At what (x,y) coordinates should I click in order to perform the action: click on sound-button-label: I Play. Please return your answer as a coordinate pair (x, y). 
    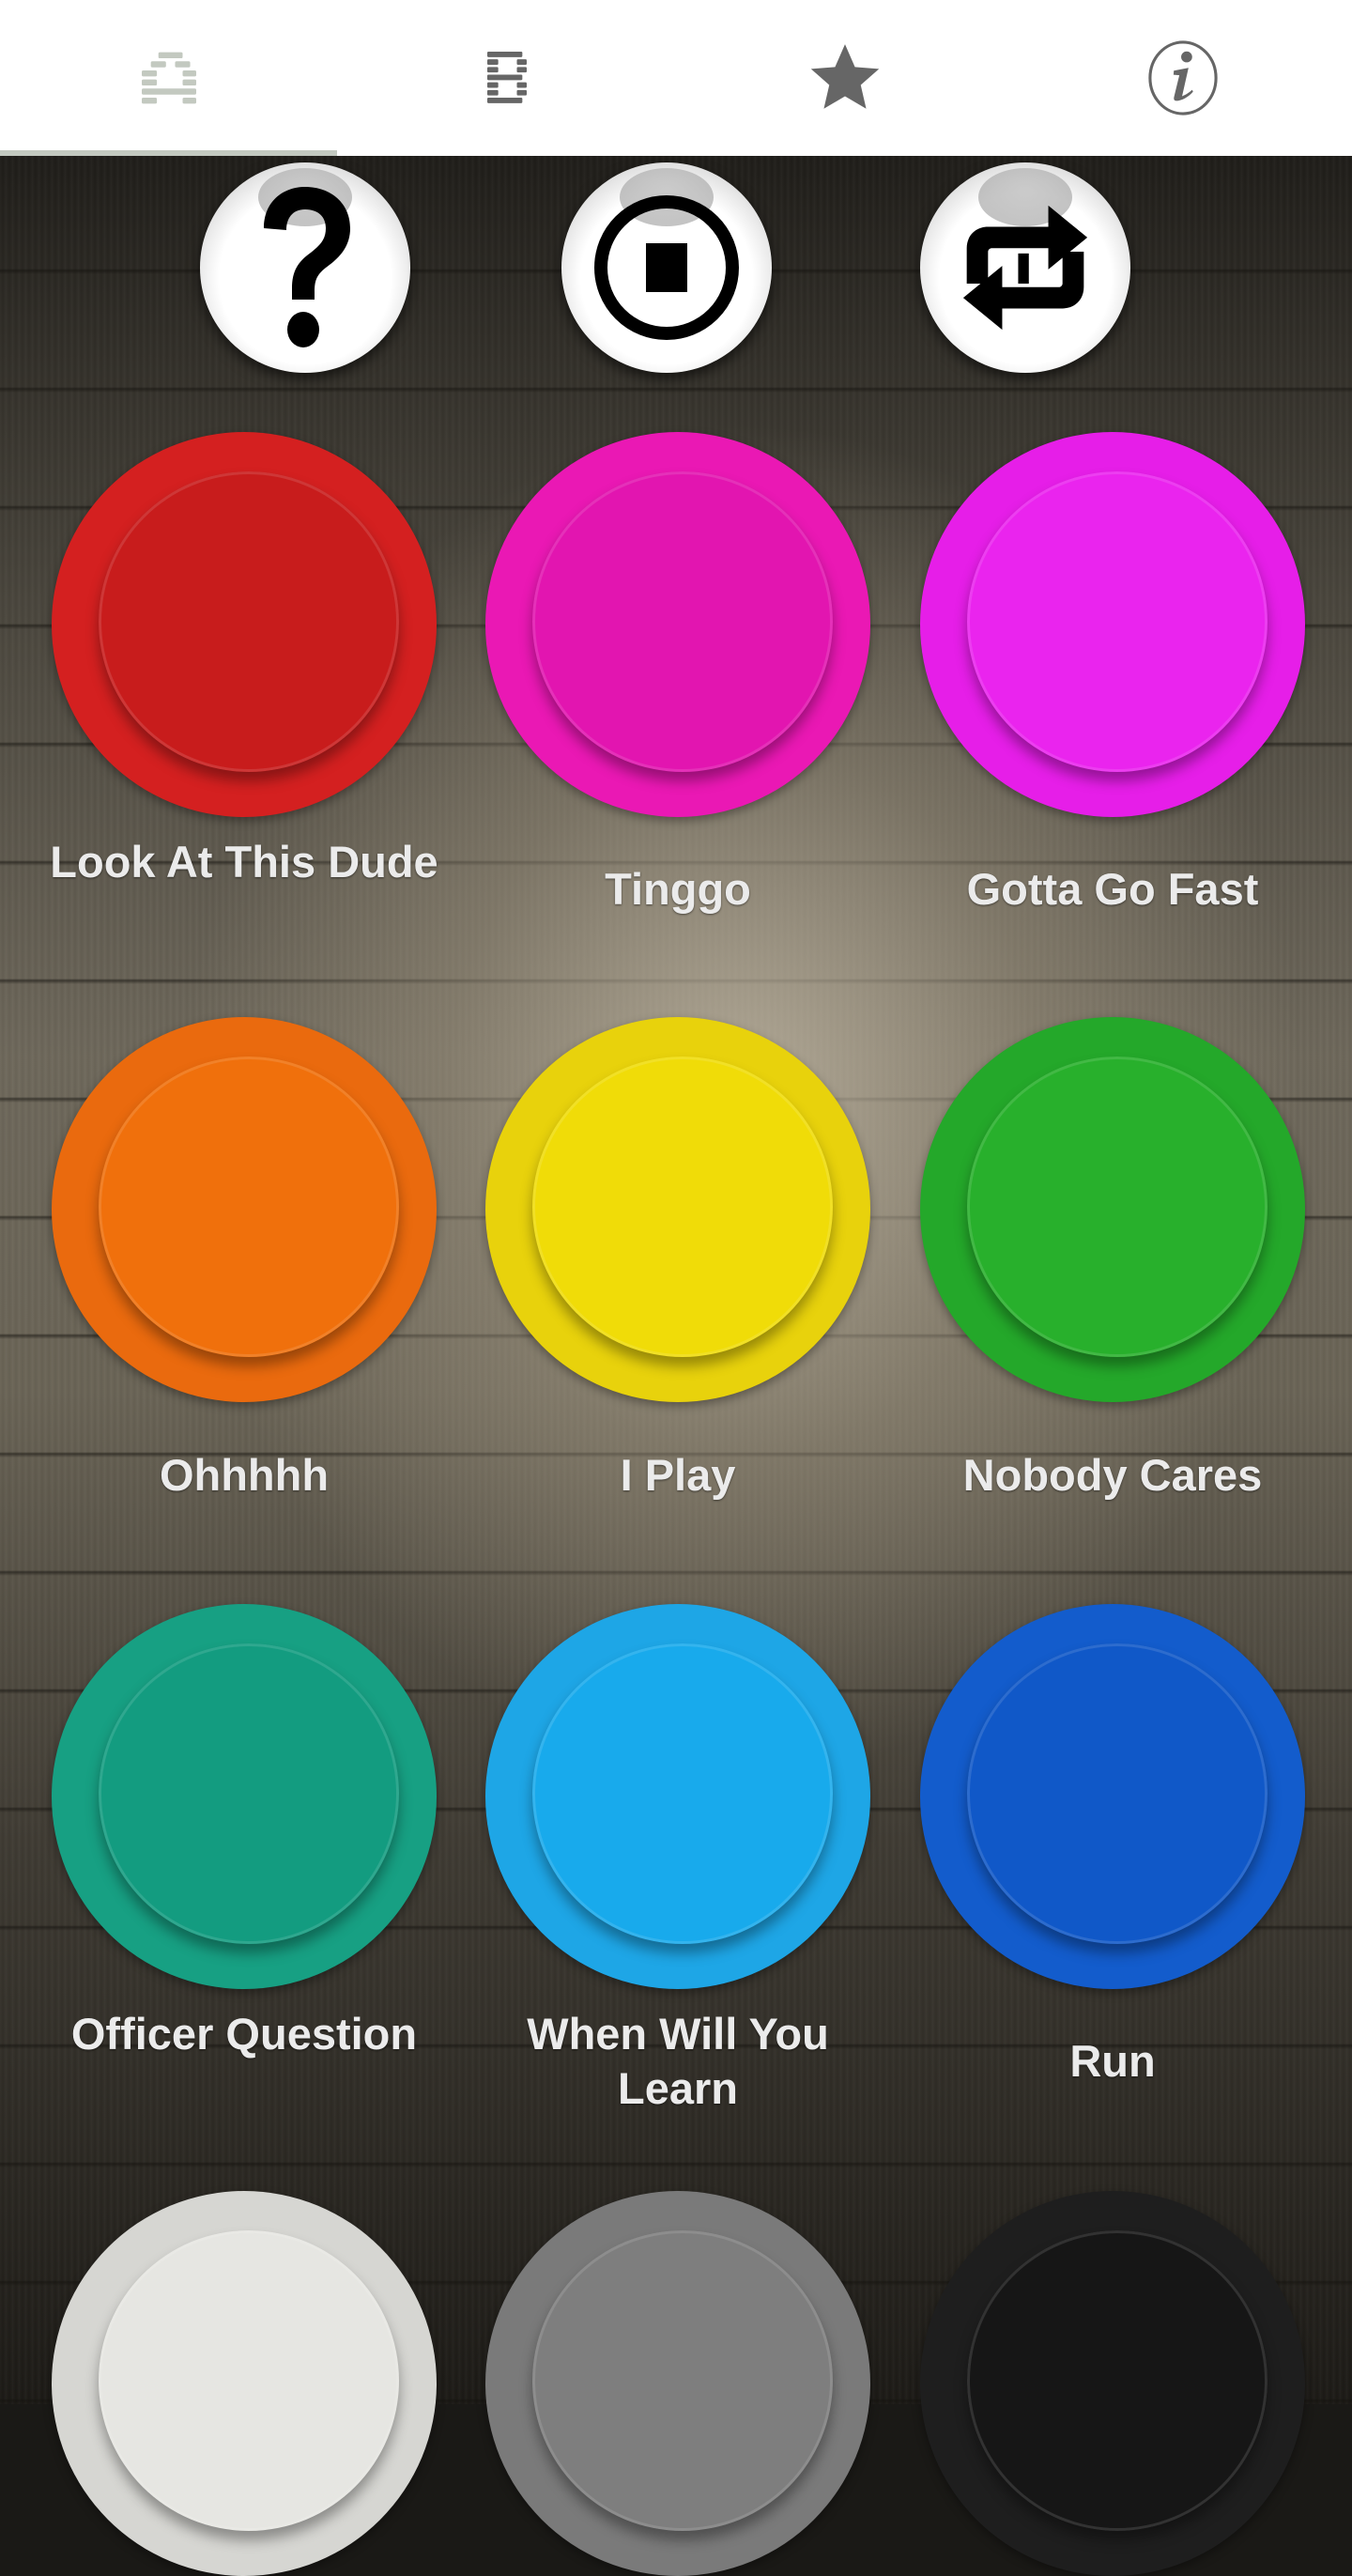
    Looking at the image, I should click on (678, 1475).